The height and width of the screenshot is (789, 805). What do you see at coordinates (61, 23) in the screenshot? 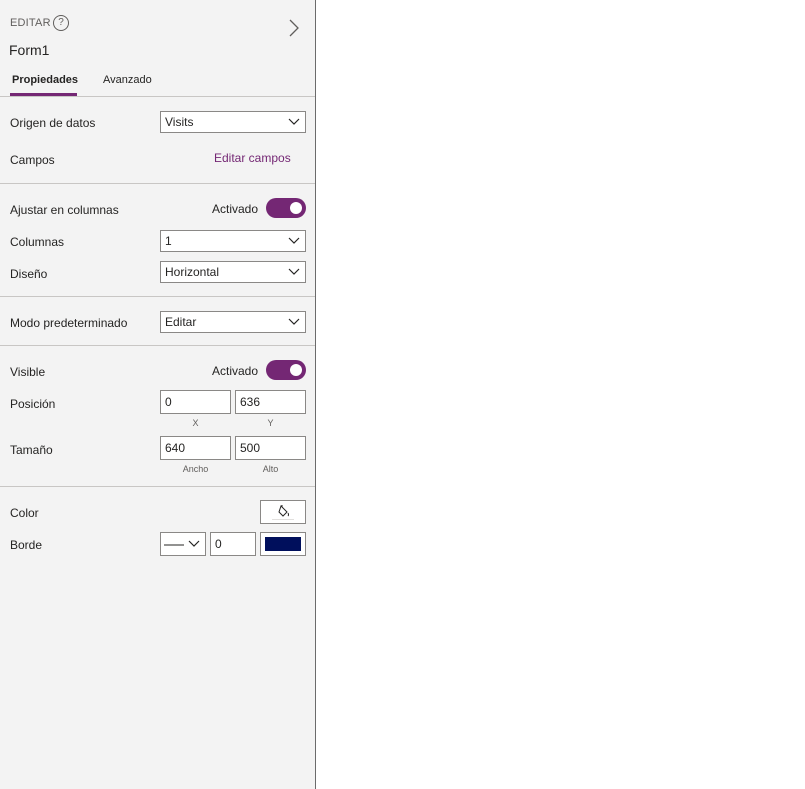
I see `help-icon: ?` at bounding box center [61, 23].